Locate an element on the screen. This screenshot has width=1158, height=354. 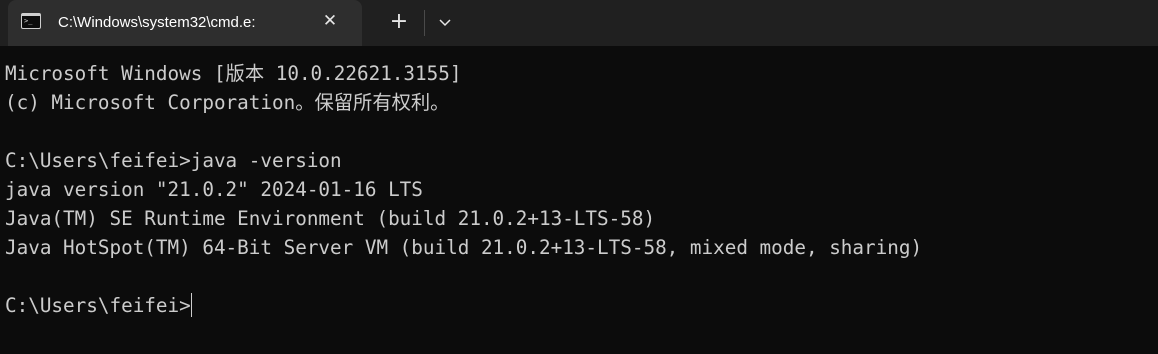
plus-icon: + is located at coordinates (399, 22).